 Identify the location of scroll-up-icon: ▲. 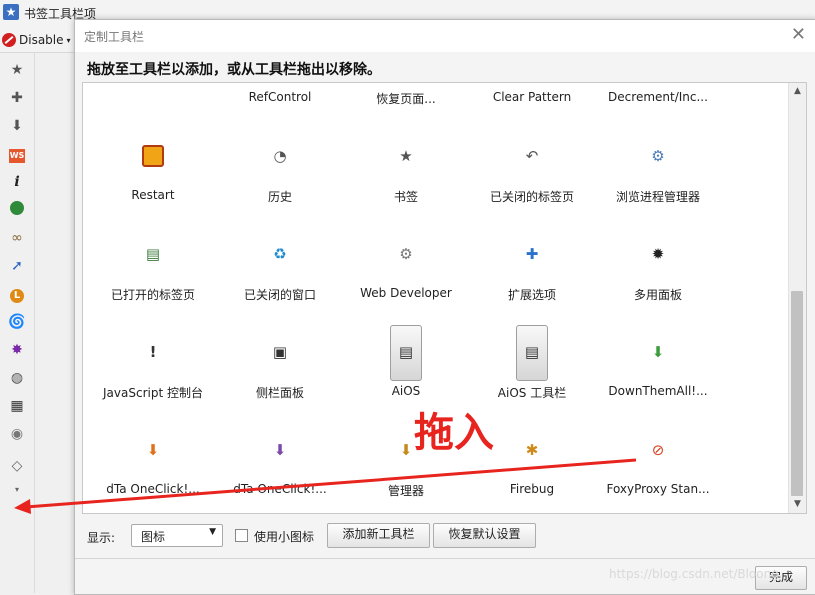
(797, 91).